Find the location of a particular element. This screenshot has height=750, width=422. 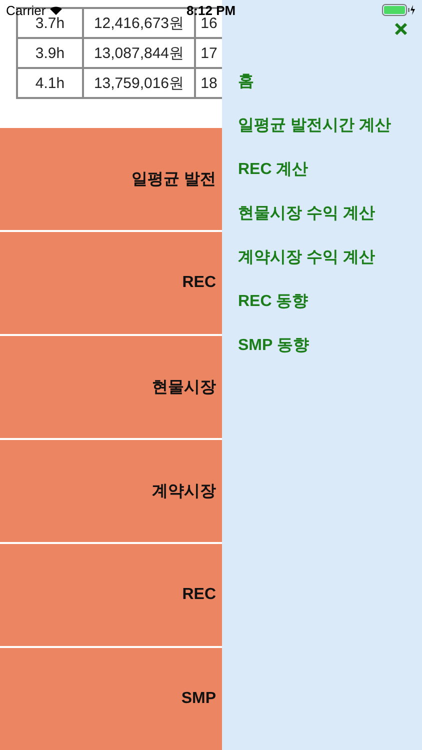

menu-button: 현물시장 is located at coordinates (111, 387).